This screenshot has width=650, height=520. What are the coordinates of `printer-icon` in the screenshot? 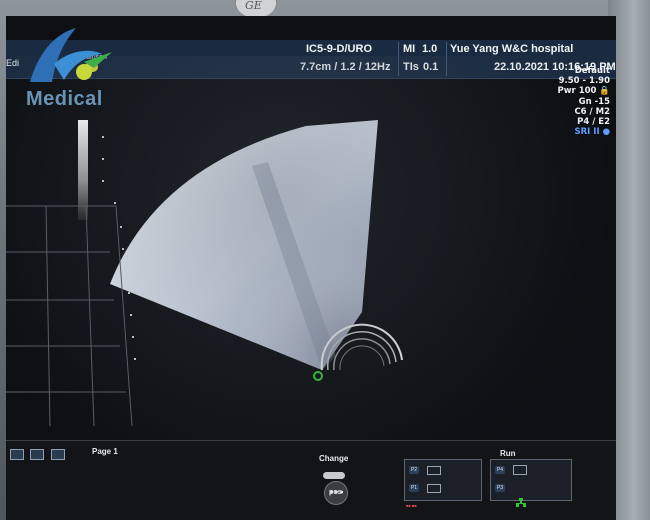 It's located at (520, 470).